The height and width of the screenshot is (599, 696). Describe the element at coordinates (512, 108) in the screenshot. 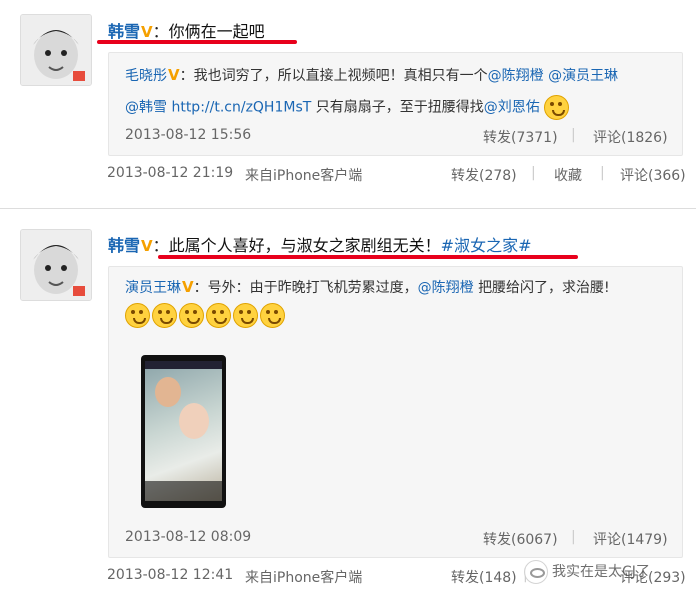

I see `mention-link: @刘恩佑` at that location.